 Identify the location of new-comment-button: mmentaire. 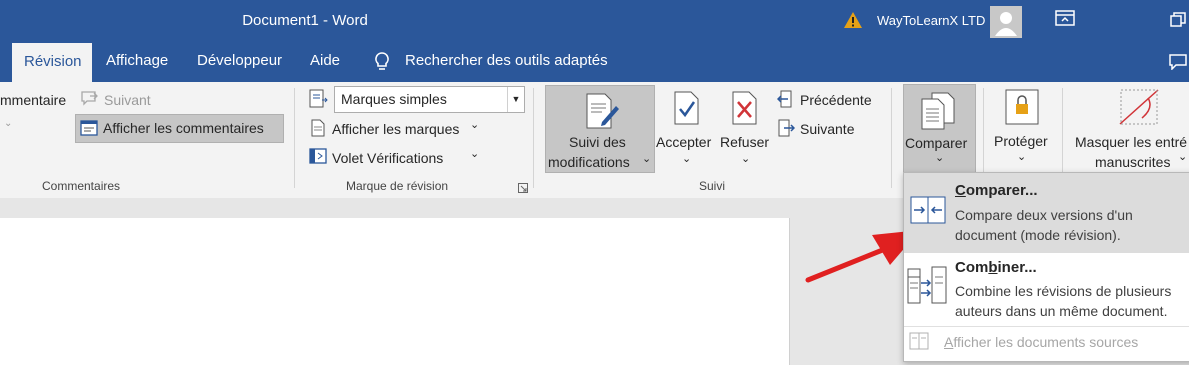
(33, 100).